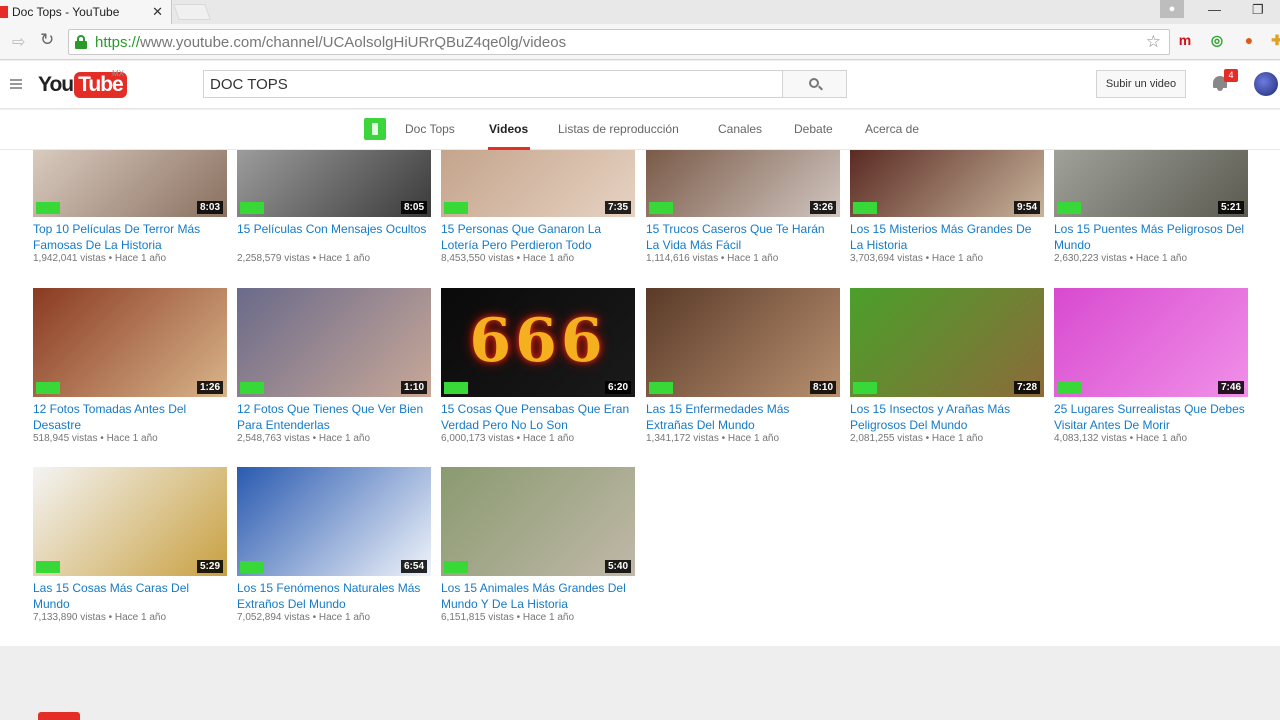 The height and width of the screenshot is (720, 1280). What do you see at coordinates (743, 342) in the screenshot?
I see `video-thumbnail: 8:10` at bounding box center [743, 342].